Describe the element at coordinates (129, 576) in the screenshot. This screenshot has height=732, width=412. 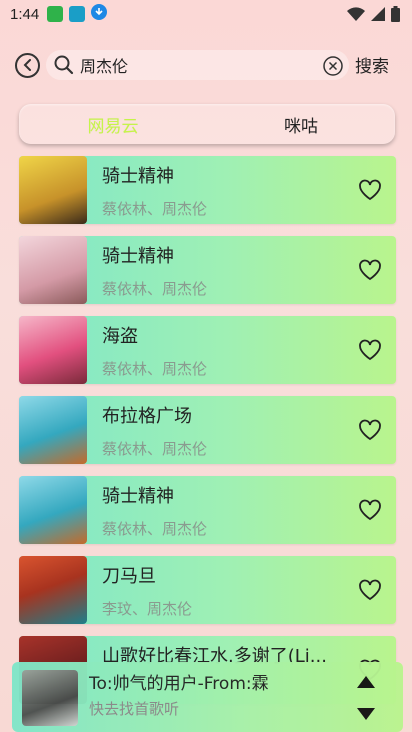
I see `song-title: 刀马旦` at that location.